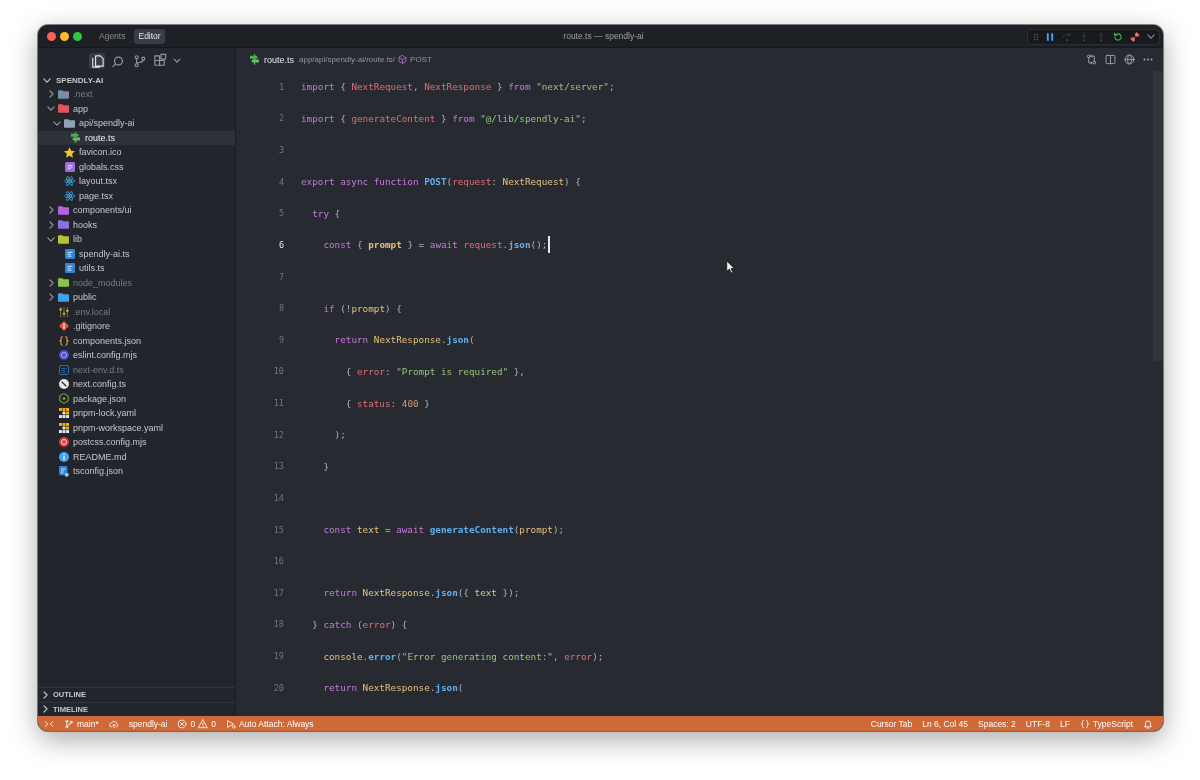 The height and width of the screenshot is (780, 1200). What do you see at coordinates (63, 340) in the screenshot?
I see `braces-icon` at bounding box center [63, 340].